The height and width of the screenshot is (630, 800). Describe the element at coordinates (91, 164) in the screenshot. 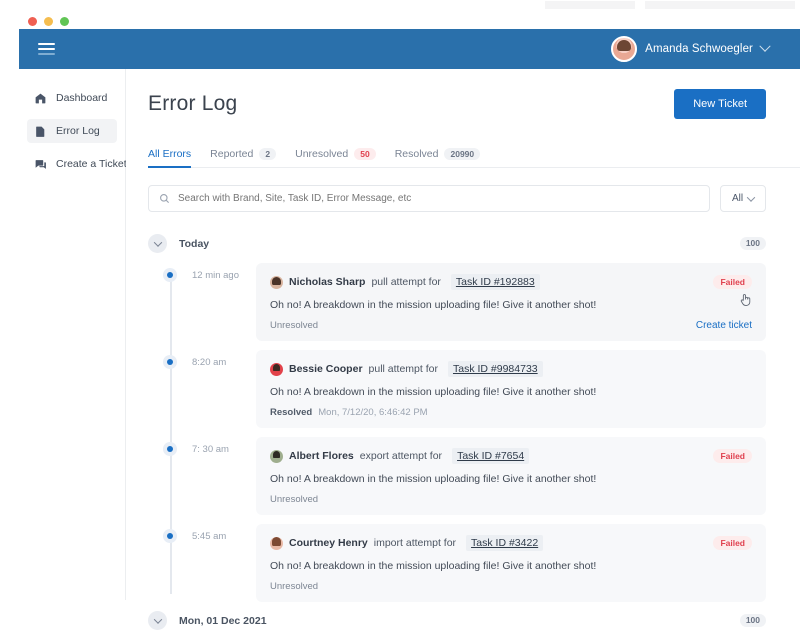

I see `sidebar-item-label: Create a Ticket` at that location.